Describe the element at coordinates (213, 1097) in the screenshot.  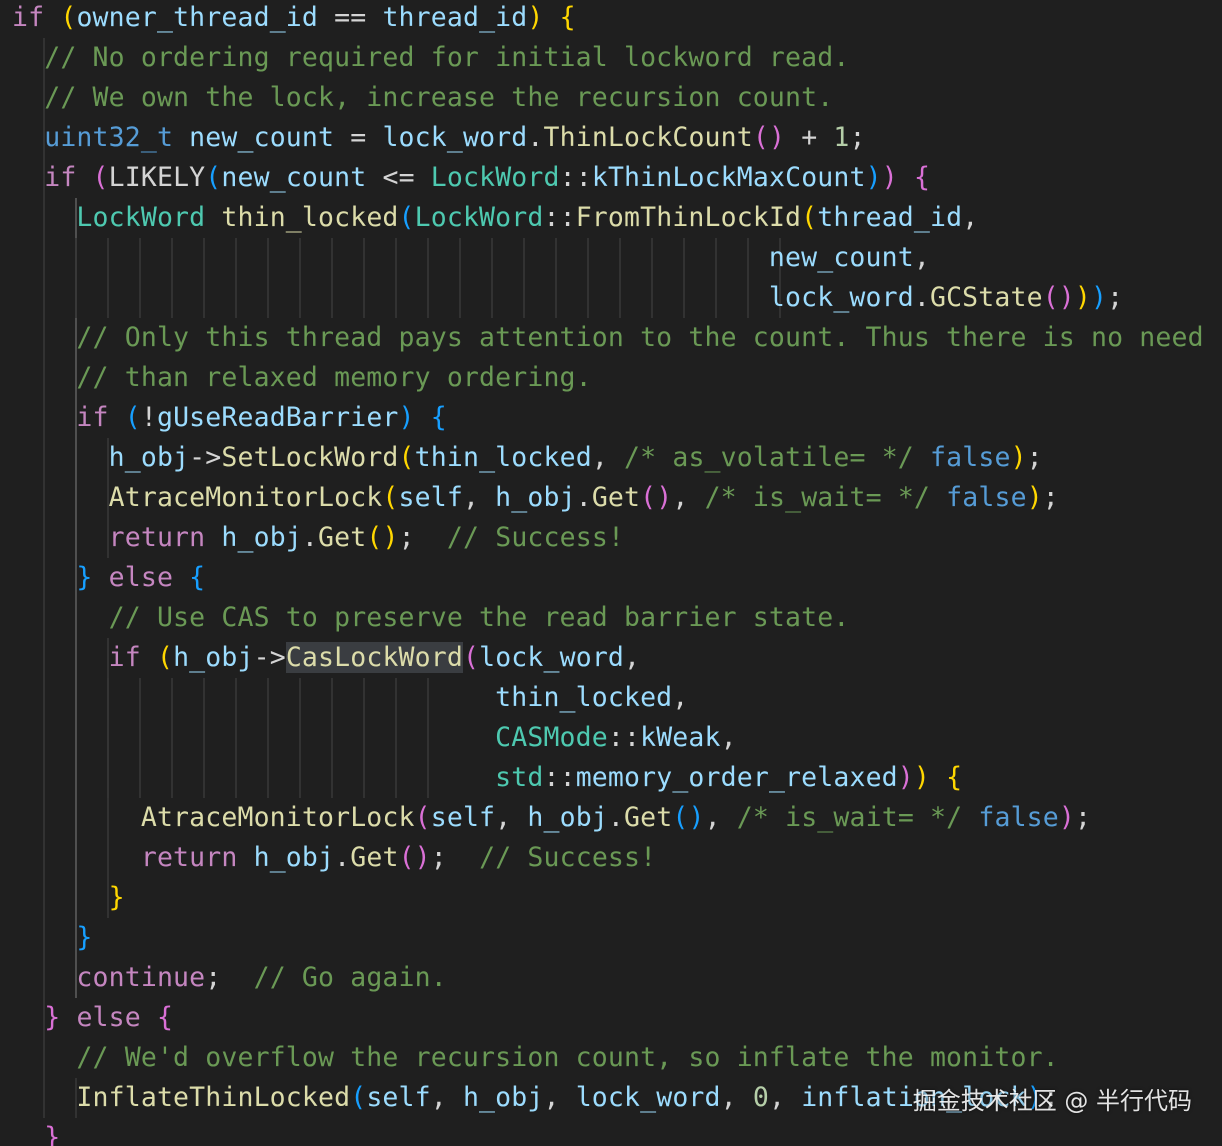
I see `code-token: InflateThinLocked` at that location.